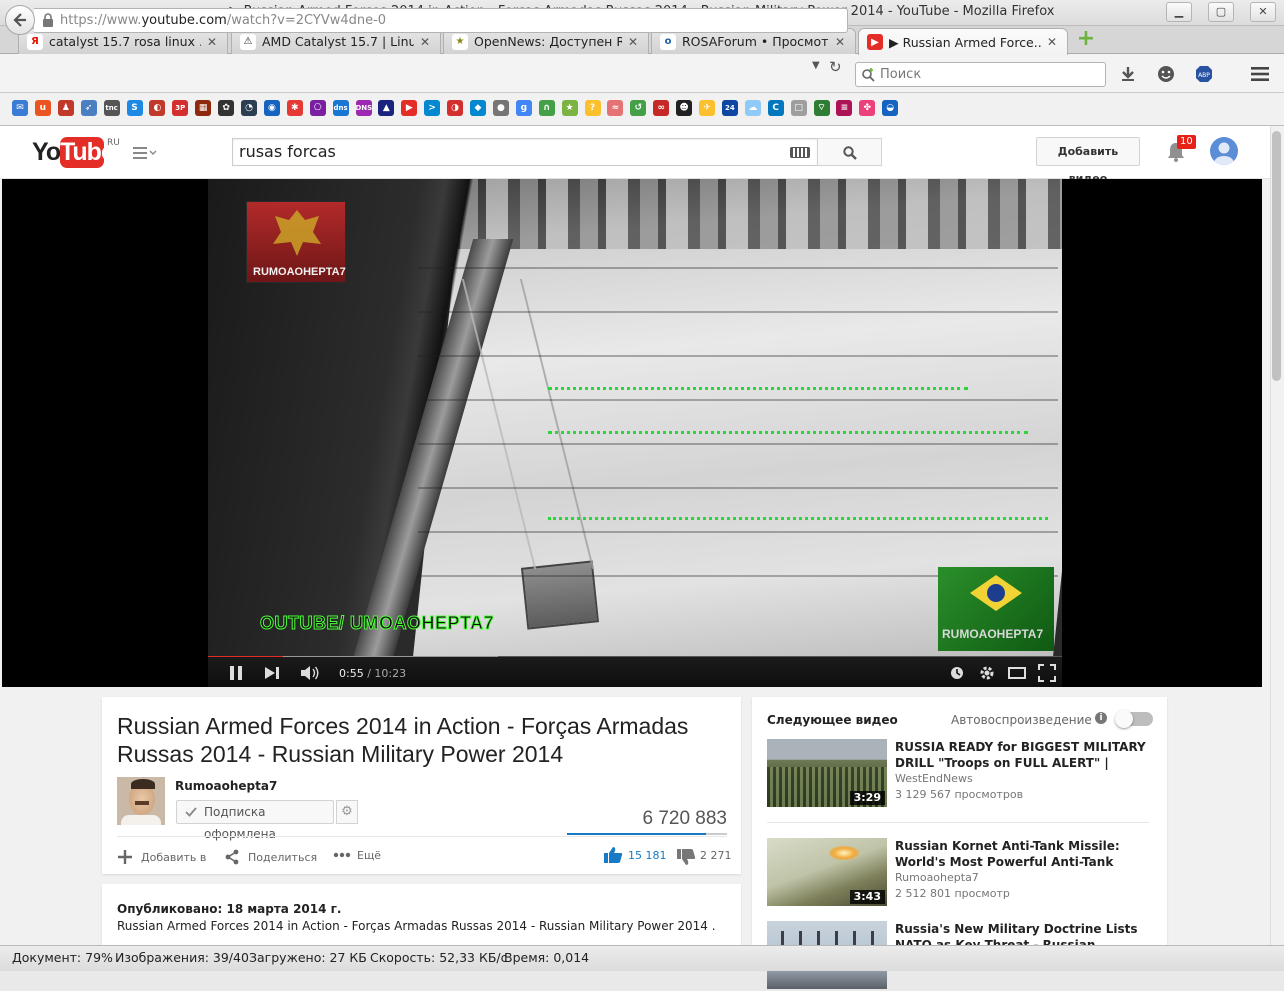  Describe the element at coordinates (294, 108) in the screenshot. I see `bookmark-icon: ✱` at that location.